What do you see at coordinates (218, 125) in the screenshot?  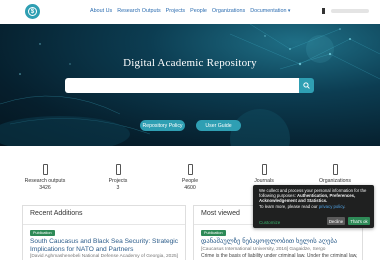 I see `user-guide-button: User Guide` at bounding box center [218, 125].